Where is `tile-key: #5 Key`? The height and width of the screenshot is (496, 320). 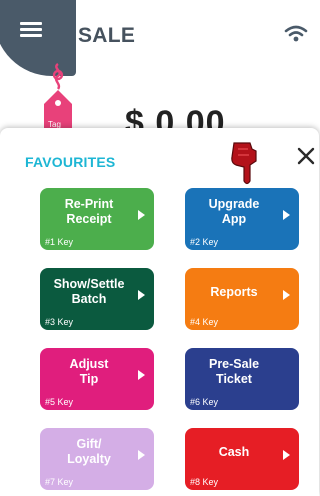
tile-key: #5 Key is located at coordinates (59, 402).